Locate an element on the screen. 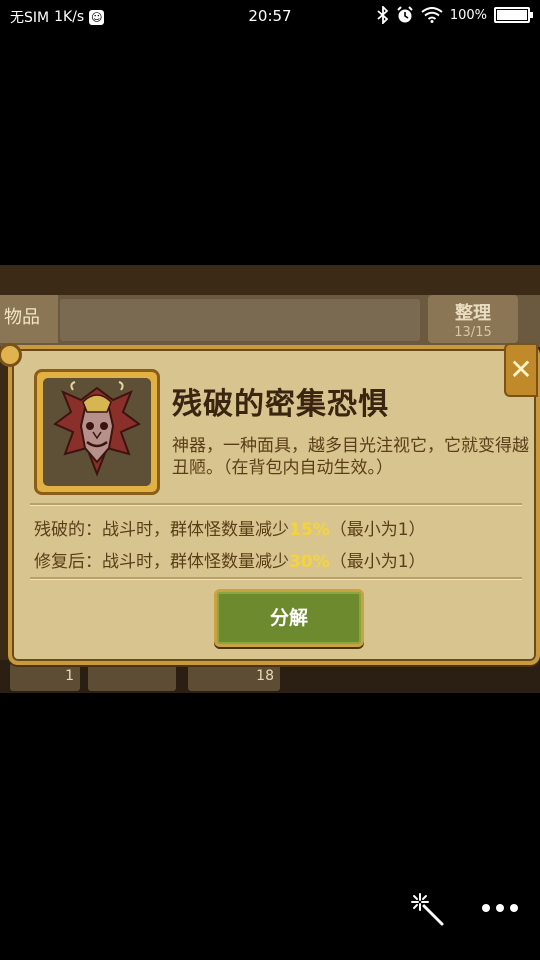 The height and width of the screenshot is (960, 540). item-icon-background is located at coordinates (97, 432).